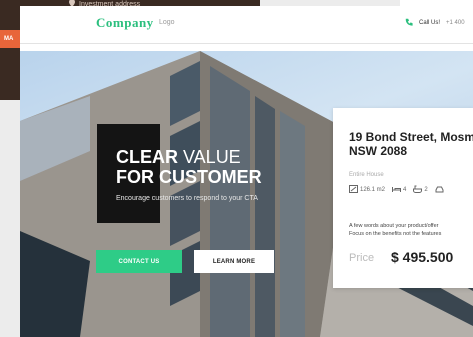 Image resolution: width=473 pixels, height=337 pixels. What do you see at coordinates (246, 25) in the screenshot?
I see `site-header: Company Logo Call Us! +1 400` at bounding box center [246, 25].